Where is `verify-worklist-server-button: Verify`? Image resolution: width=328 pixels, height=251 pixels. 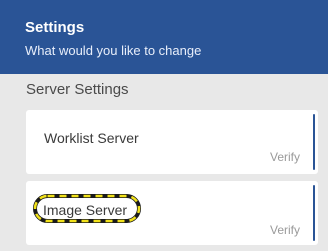
verify-worklist-server-button: Verify is located at coordinates (285, 157).